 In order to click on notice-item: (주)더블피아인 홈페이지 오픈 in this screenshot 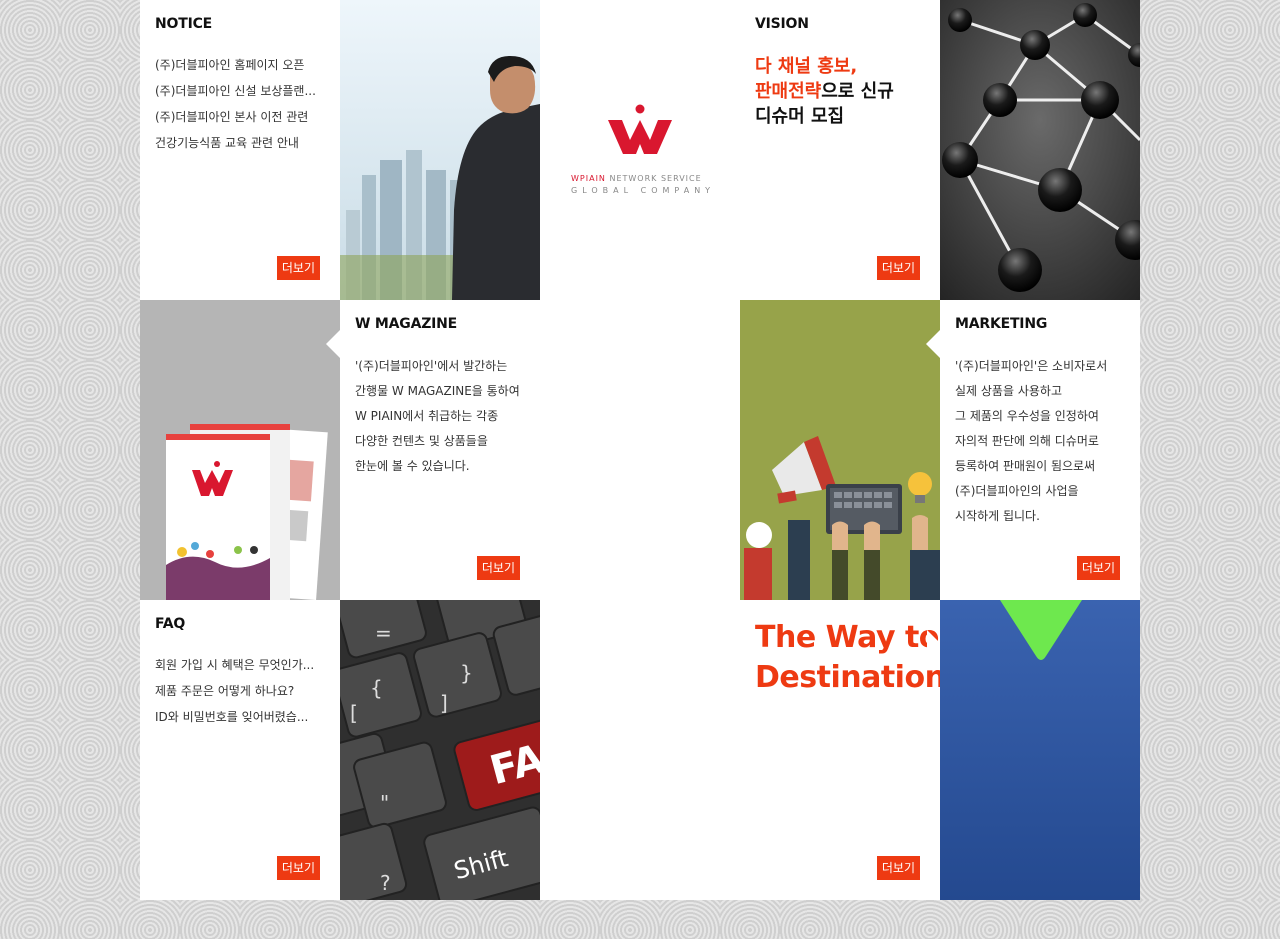, I will do `click(240, 65)`.